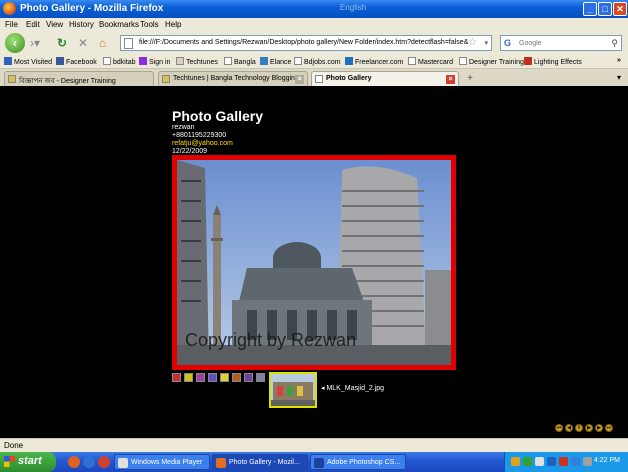 This screenshot has height=472, width=628. I want to click on search-box: G ⚲, so click(561, 43).